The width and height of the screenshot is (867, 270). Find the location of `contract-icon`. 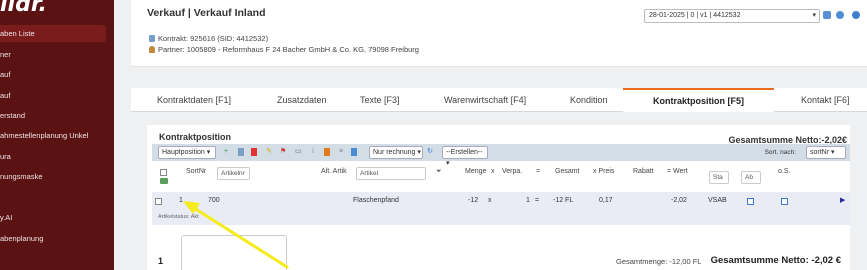

contract-icon is located at coordinates (152, 38).